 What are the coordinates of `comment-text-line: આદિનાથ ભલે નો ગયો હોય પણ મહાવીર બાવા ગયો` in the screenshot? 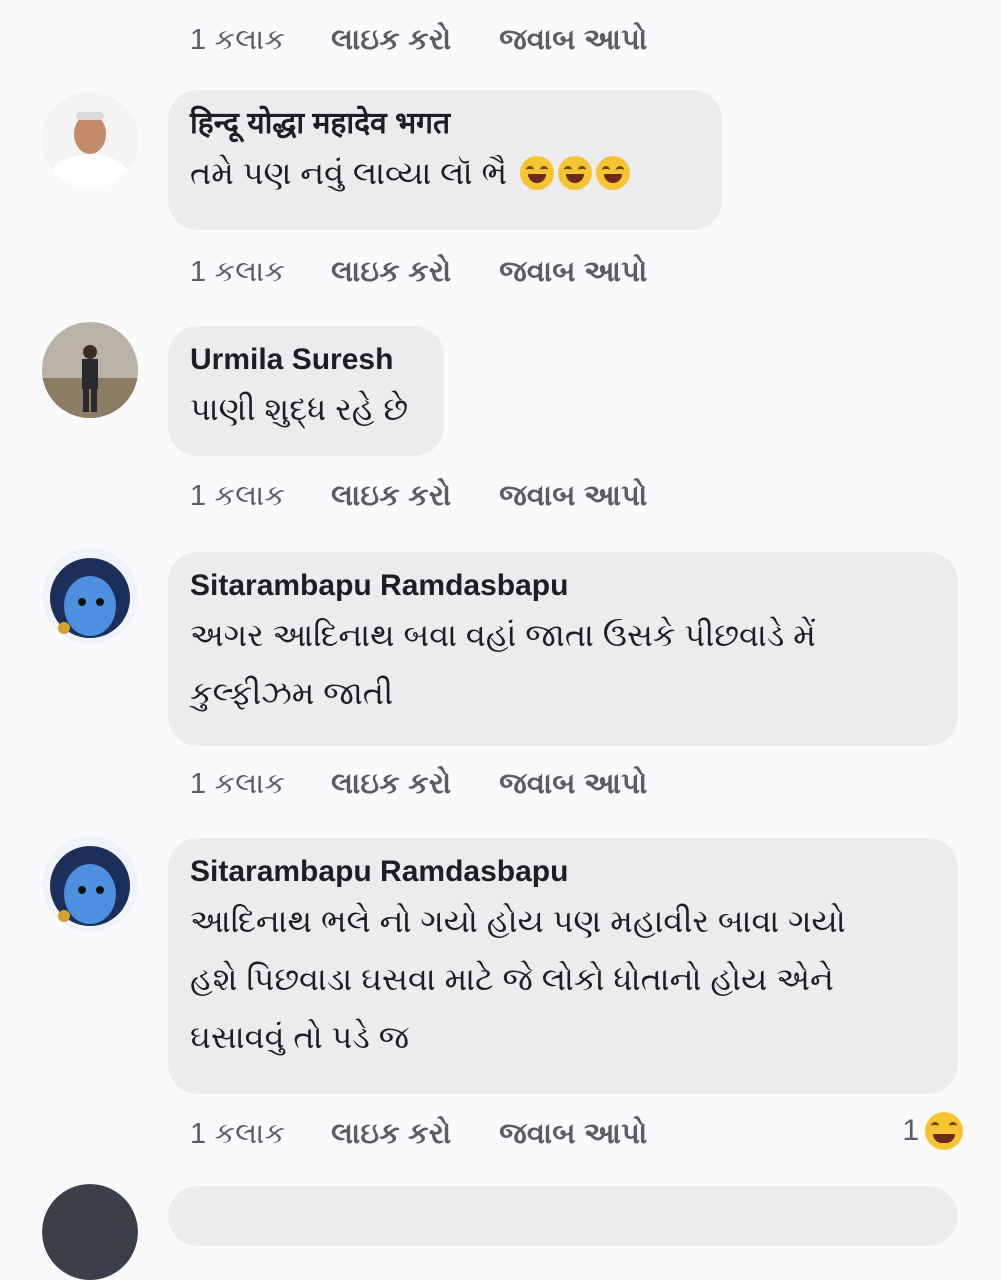 It's located at (518, 921).